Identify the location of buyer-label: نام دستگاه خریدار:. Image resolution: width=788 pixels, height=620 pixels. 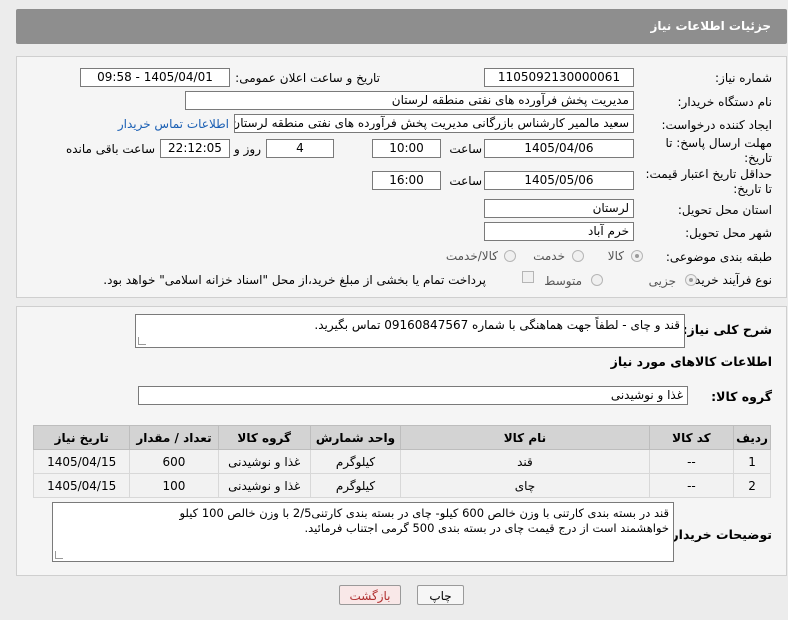
(725, 102).